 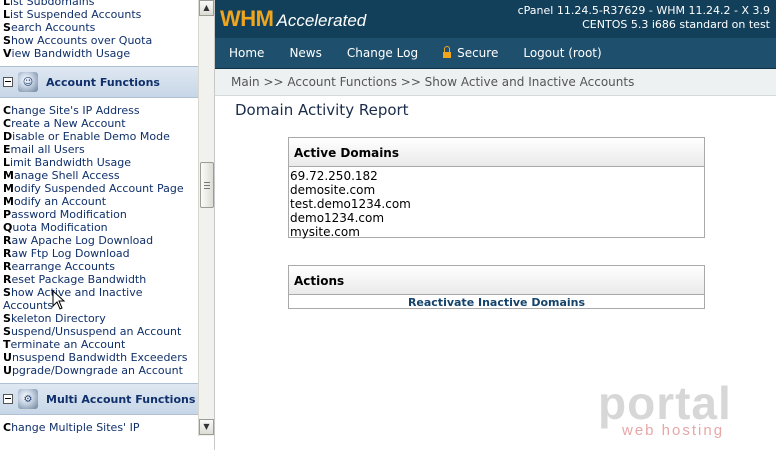 I want to click on link-initial: U, so click(x=7, y=357).